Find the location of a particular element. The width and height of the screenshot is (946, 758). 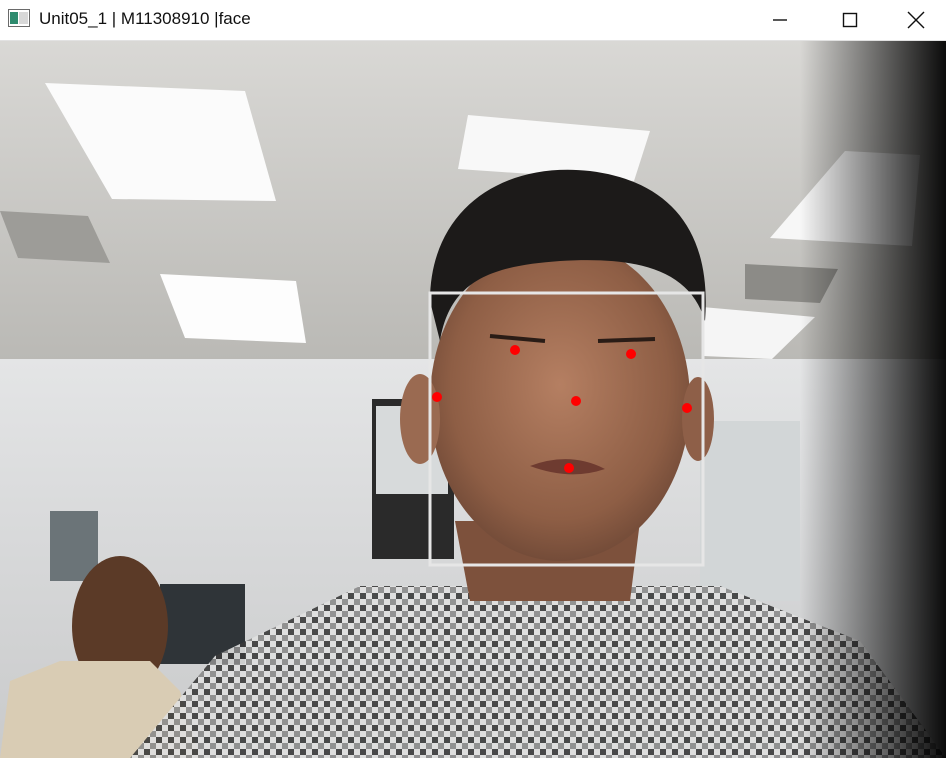

landmark-right-eye is located at coordinates (631, 354).